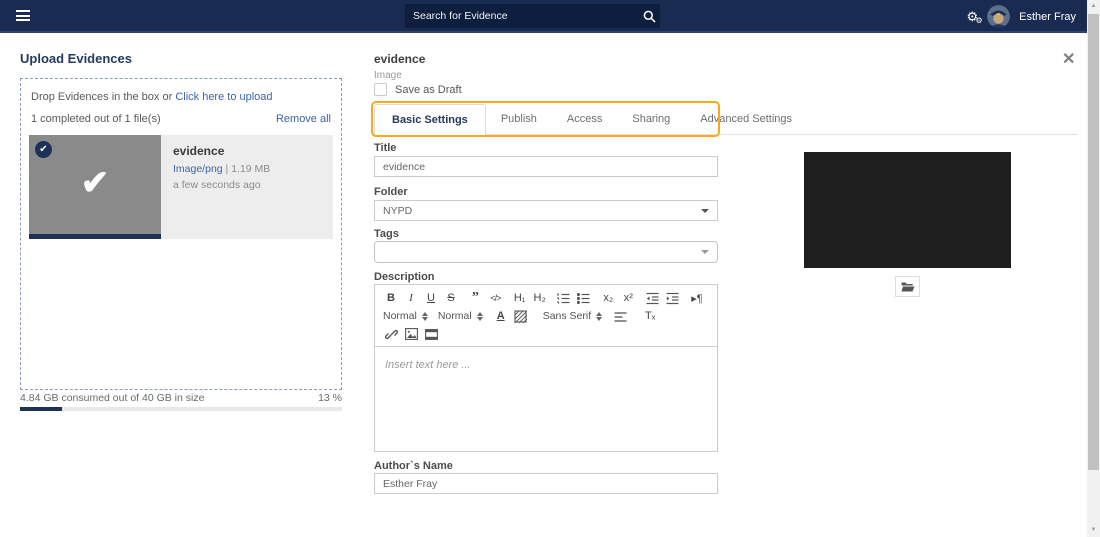  I want to click on italic-icon: I, so click(411, 298).